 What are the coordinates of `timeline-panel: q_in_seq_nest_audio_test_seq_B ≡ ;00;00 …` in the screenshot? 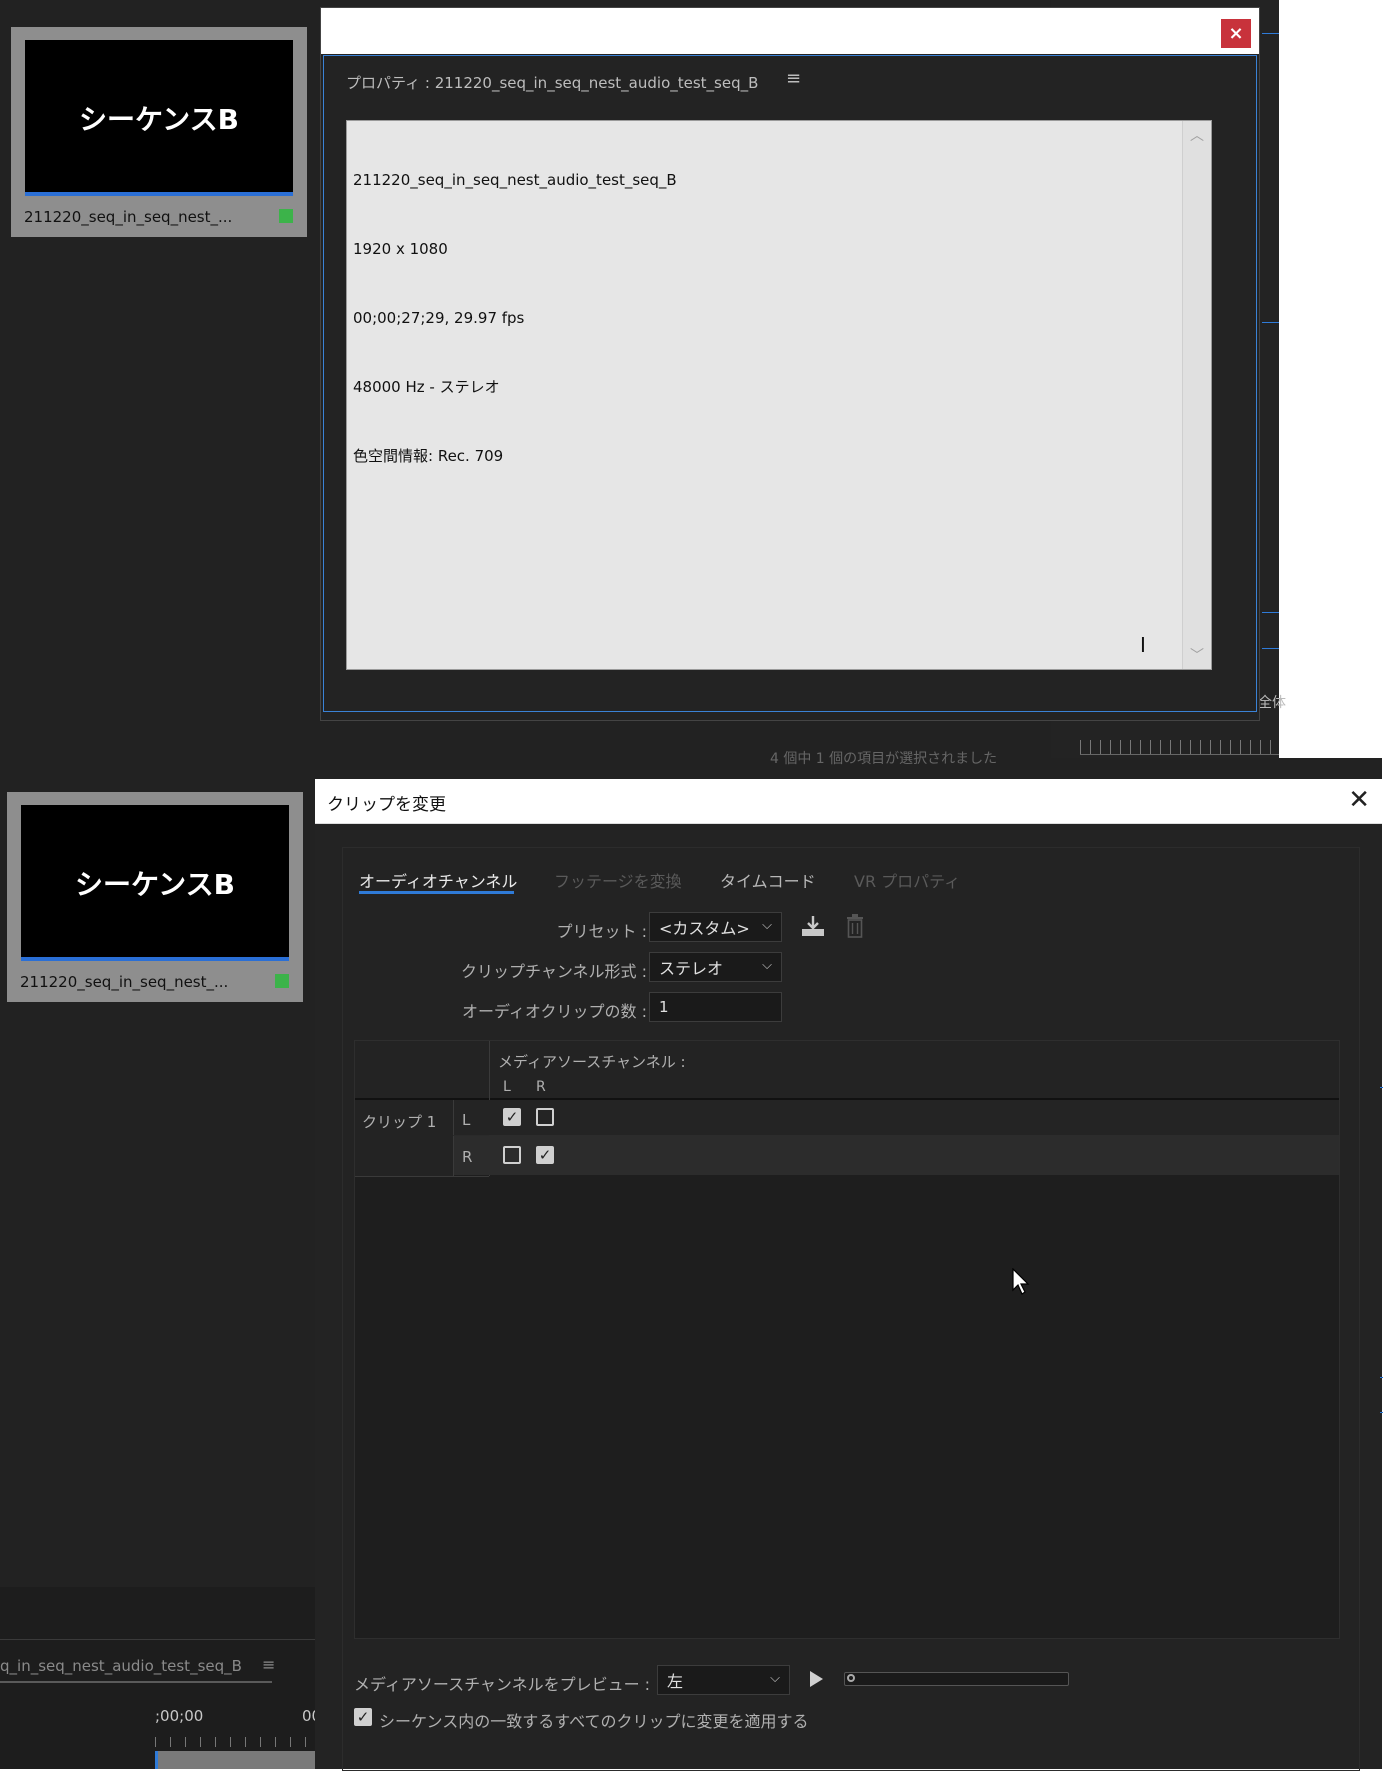 It's located at (160, 1678).